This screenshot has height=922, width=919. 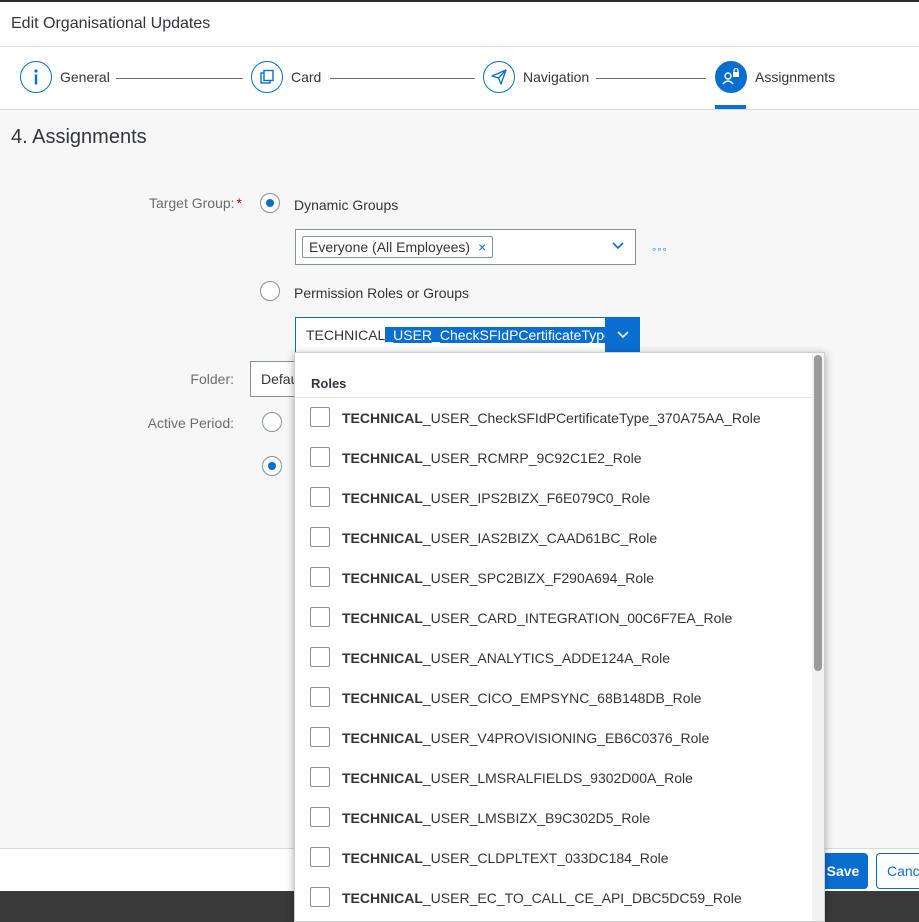 I want to click on dialog-header: Edit Organisational Updates, so click(x=459, y=24).